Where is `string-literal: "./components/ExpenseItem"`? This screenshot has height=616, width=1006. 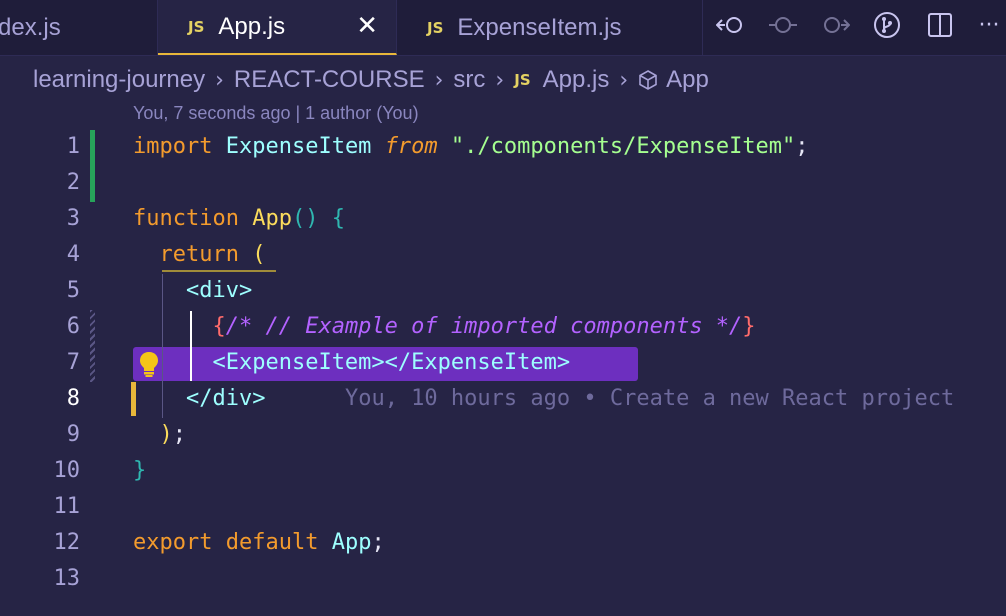 string-literal: "./components/ExpenseItem" is located at coordinates (623, 146).